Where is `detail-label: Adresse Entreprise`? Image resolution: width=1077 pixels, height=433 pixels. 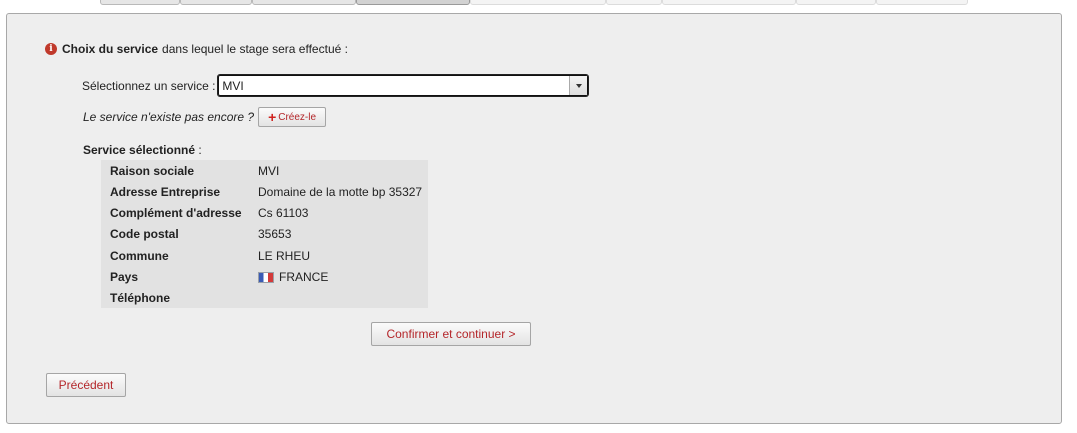
detail-label: Adresse Entreprise is located at coordinates (165, 191).